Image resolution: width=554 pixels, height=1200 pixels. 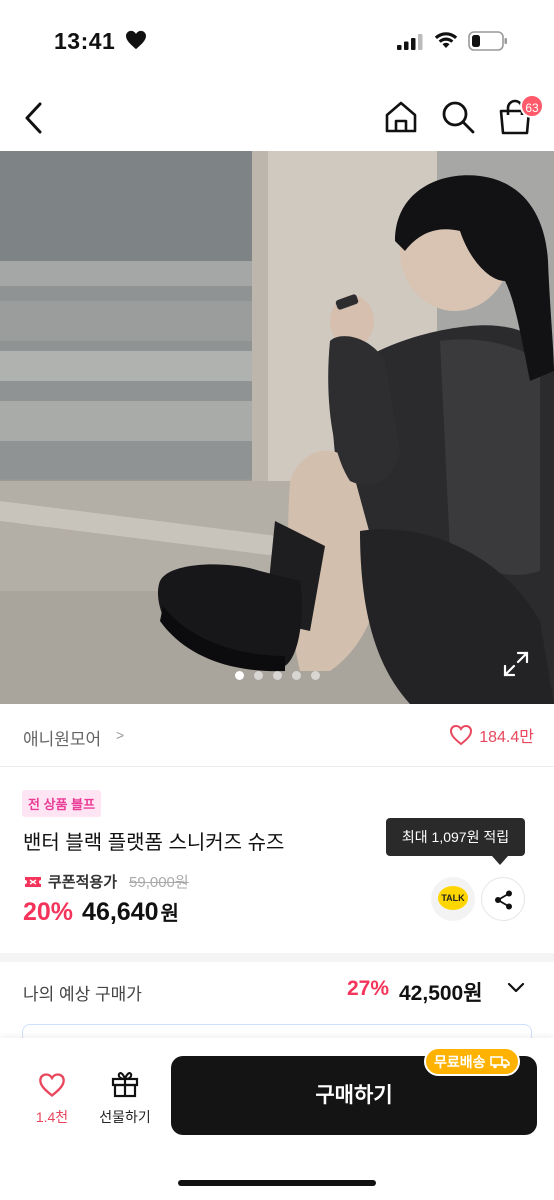 What do you see at coordinates (82, 994) in the screenshot?
I see `expected-price-label: 나의 예상 구매가` at bounding box center [82, 994].